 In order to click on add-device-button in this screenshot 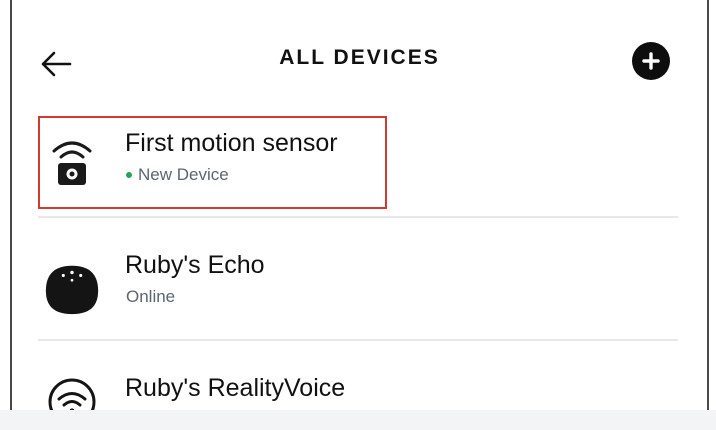, I will do `click(651, 61)`.